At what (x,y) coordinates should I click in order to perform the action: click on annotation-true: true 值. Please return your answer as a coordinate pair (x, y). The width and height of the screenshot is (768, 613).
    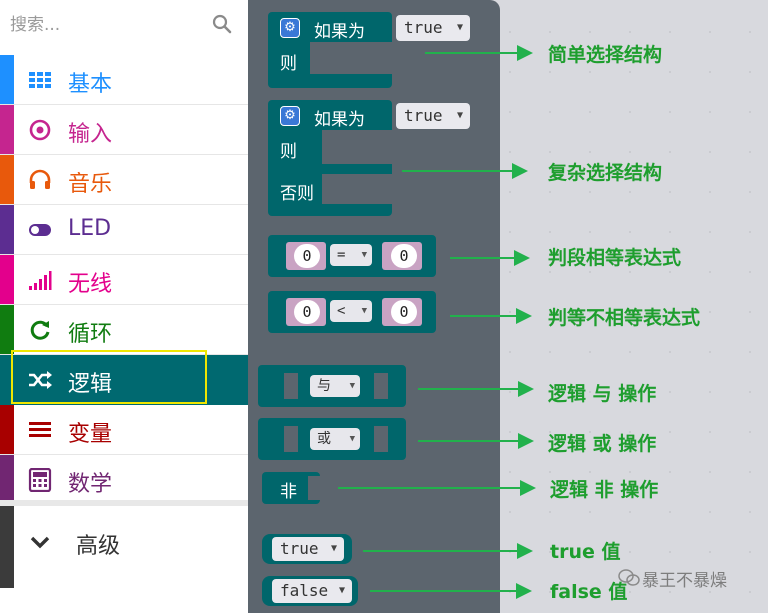
    Looking at the image, I should click on (585, 552).